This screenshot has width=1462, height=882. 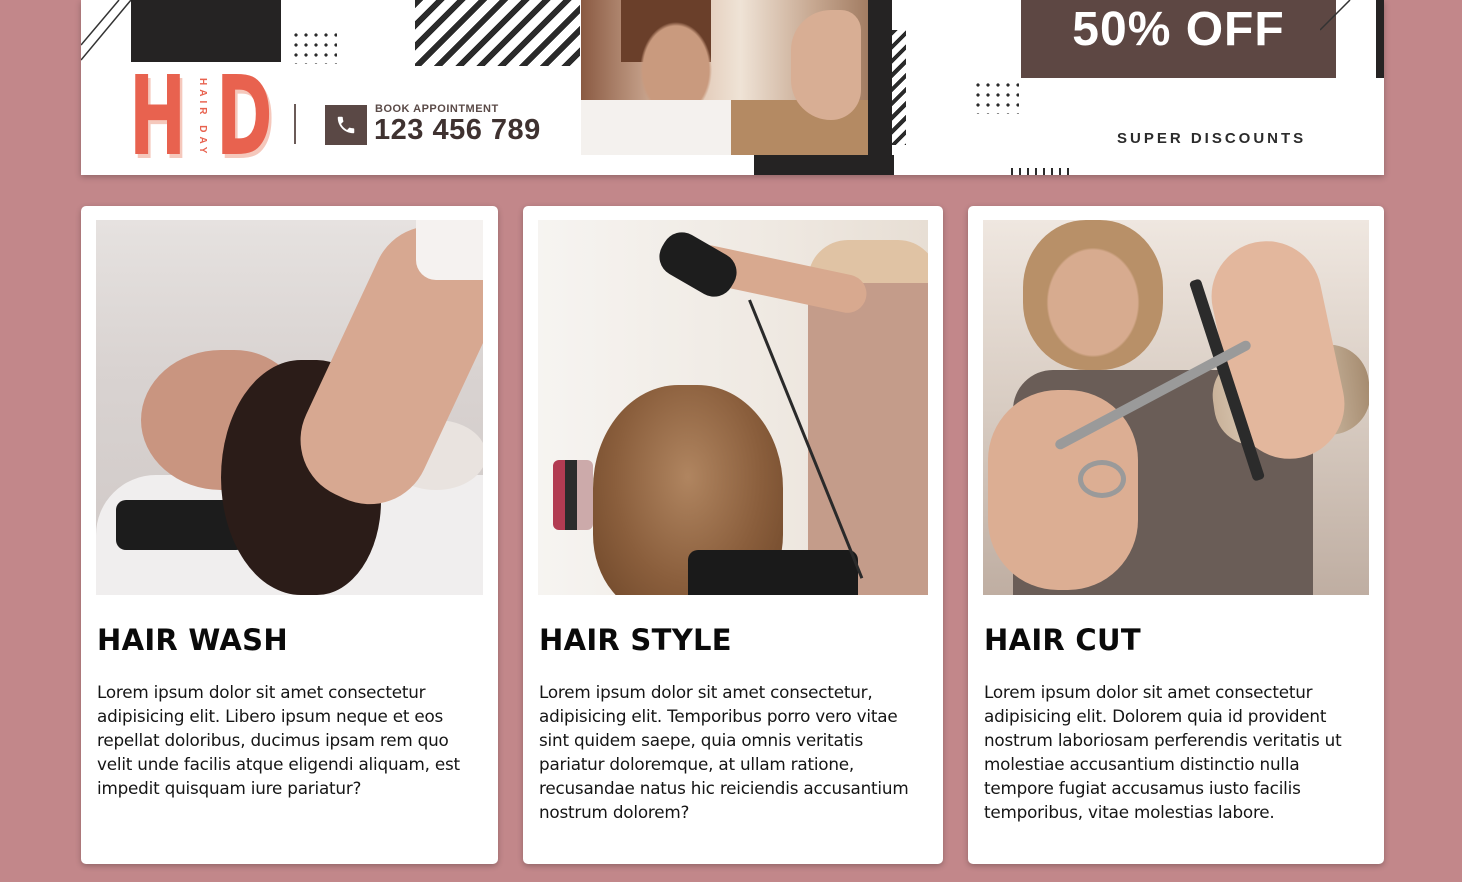 I want to click on offer-badge: 50% OFF, so click(x=1178, y=39).